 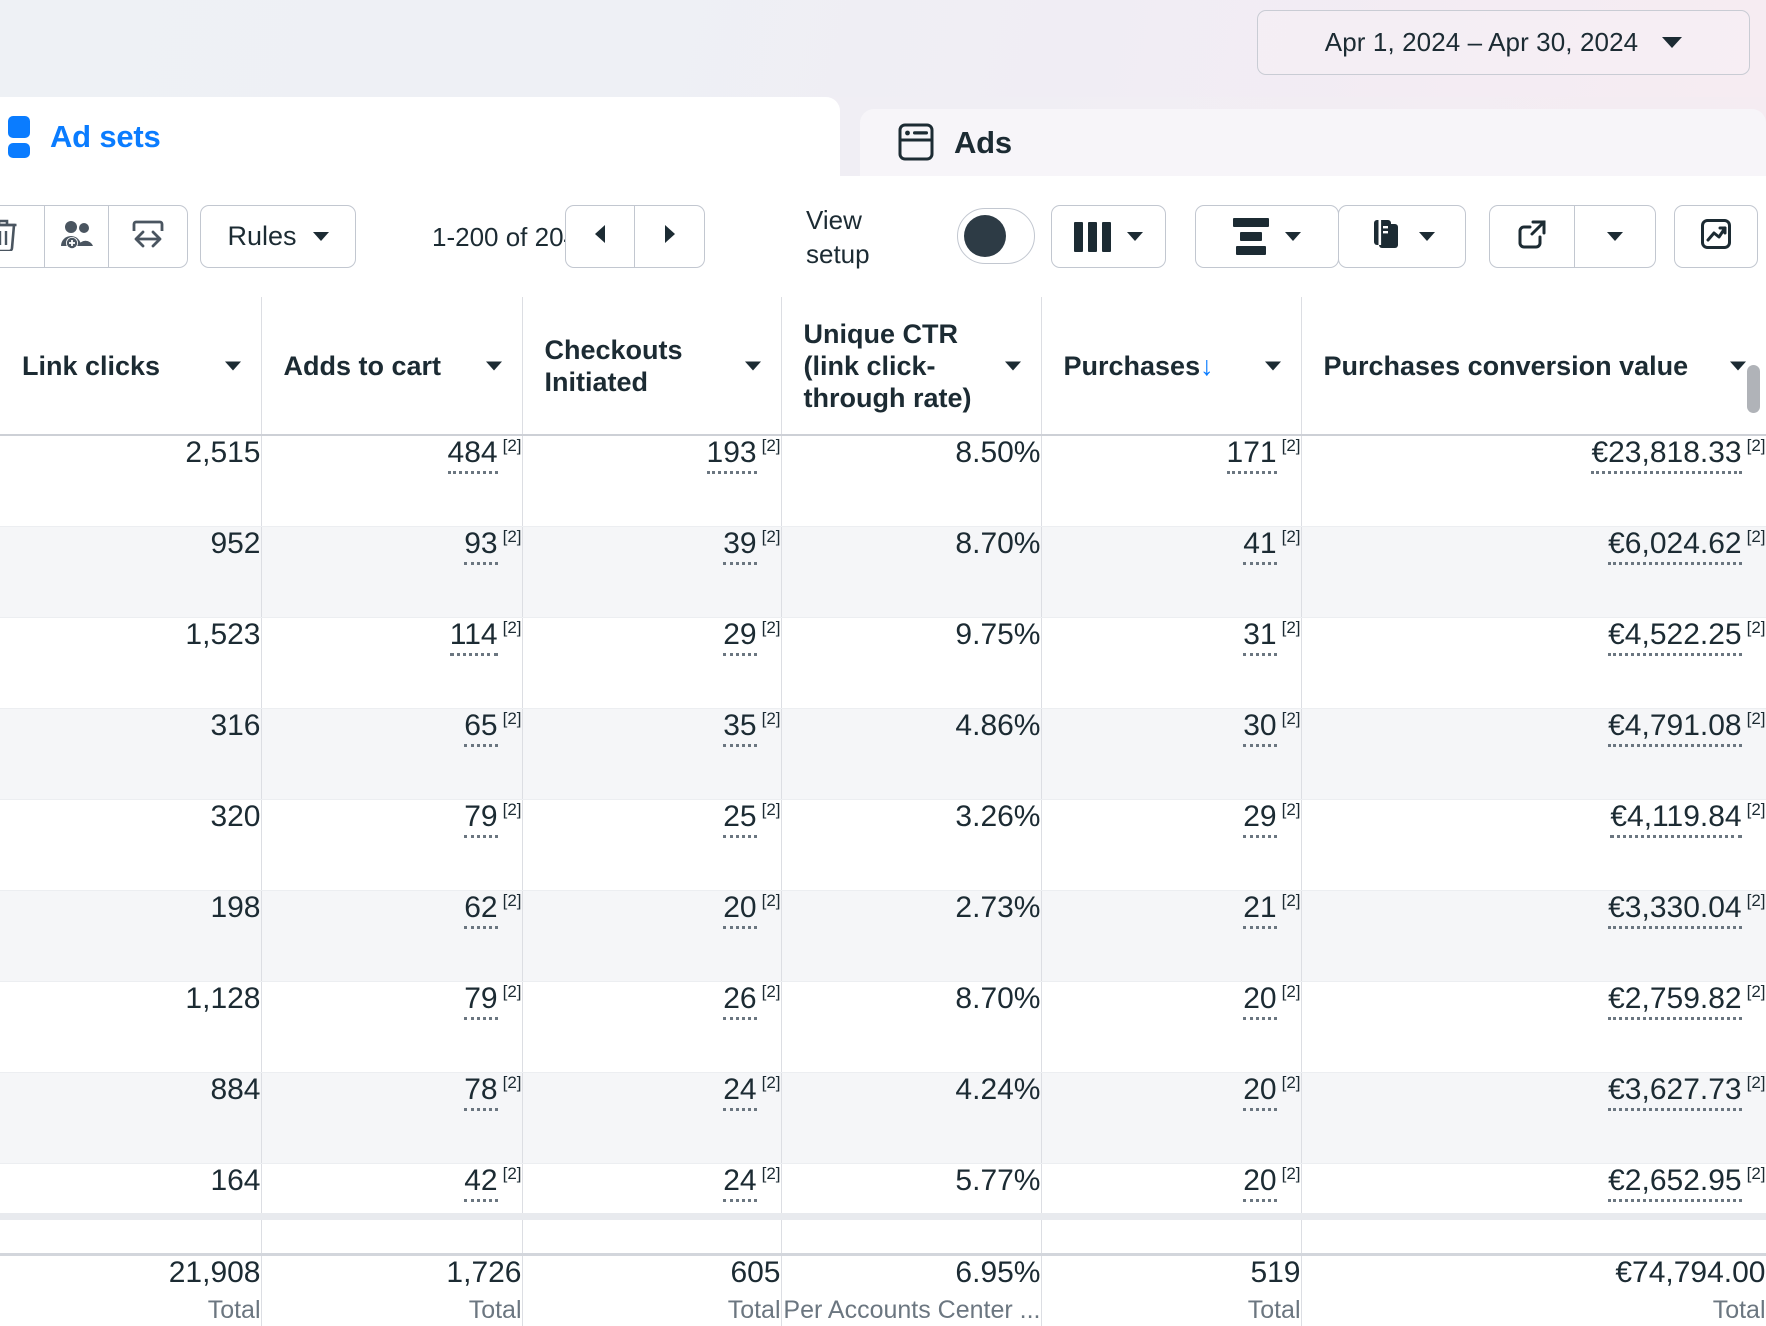 I want to click on rules-dropdown: Rules, so click(x=278, y=236).